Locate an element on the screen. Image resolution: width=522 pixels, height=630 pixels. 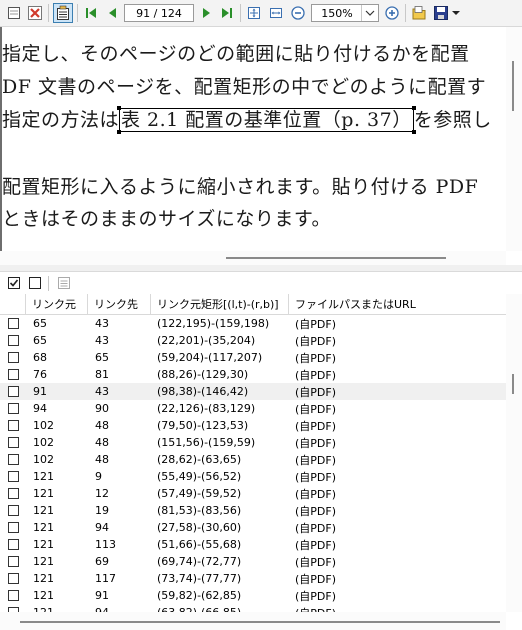
cell-source: 65 is located at coordinates (40, 340).